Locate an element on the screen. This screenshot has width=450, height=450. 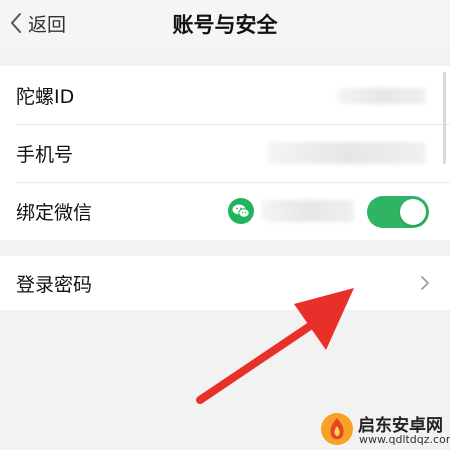
scrollbar is located at coordinates (444, 118).